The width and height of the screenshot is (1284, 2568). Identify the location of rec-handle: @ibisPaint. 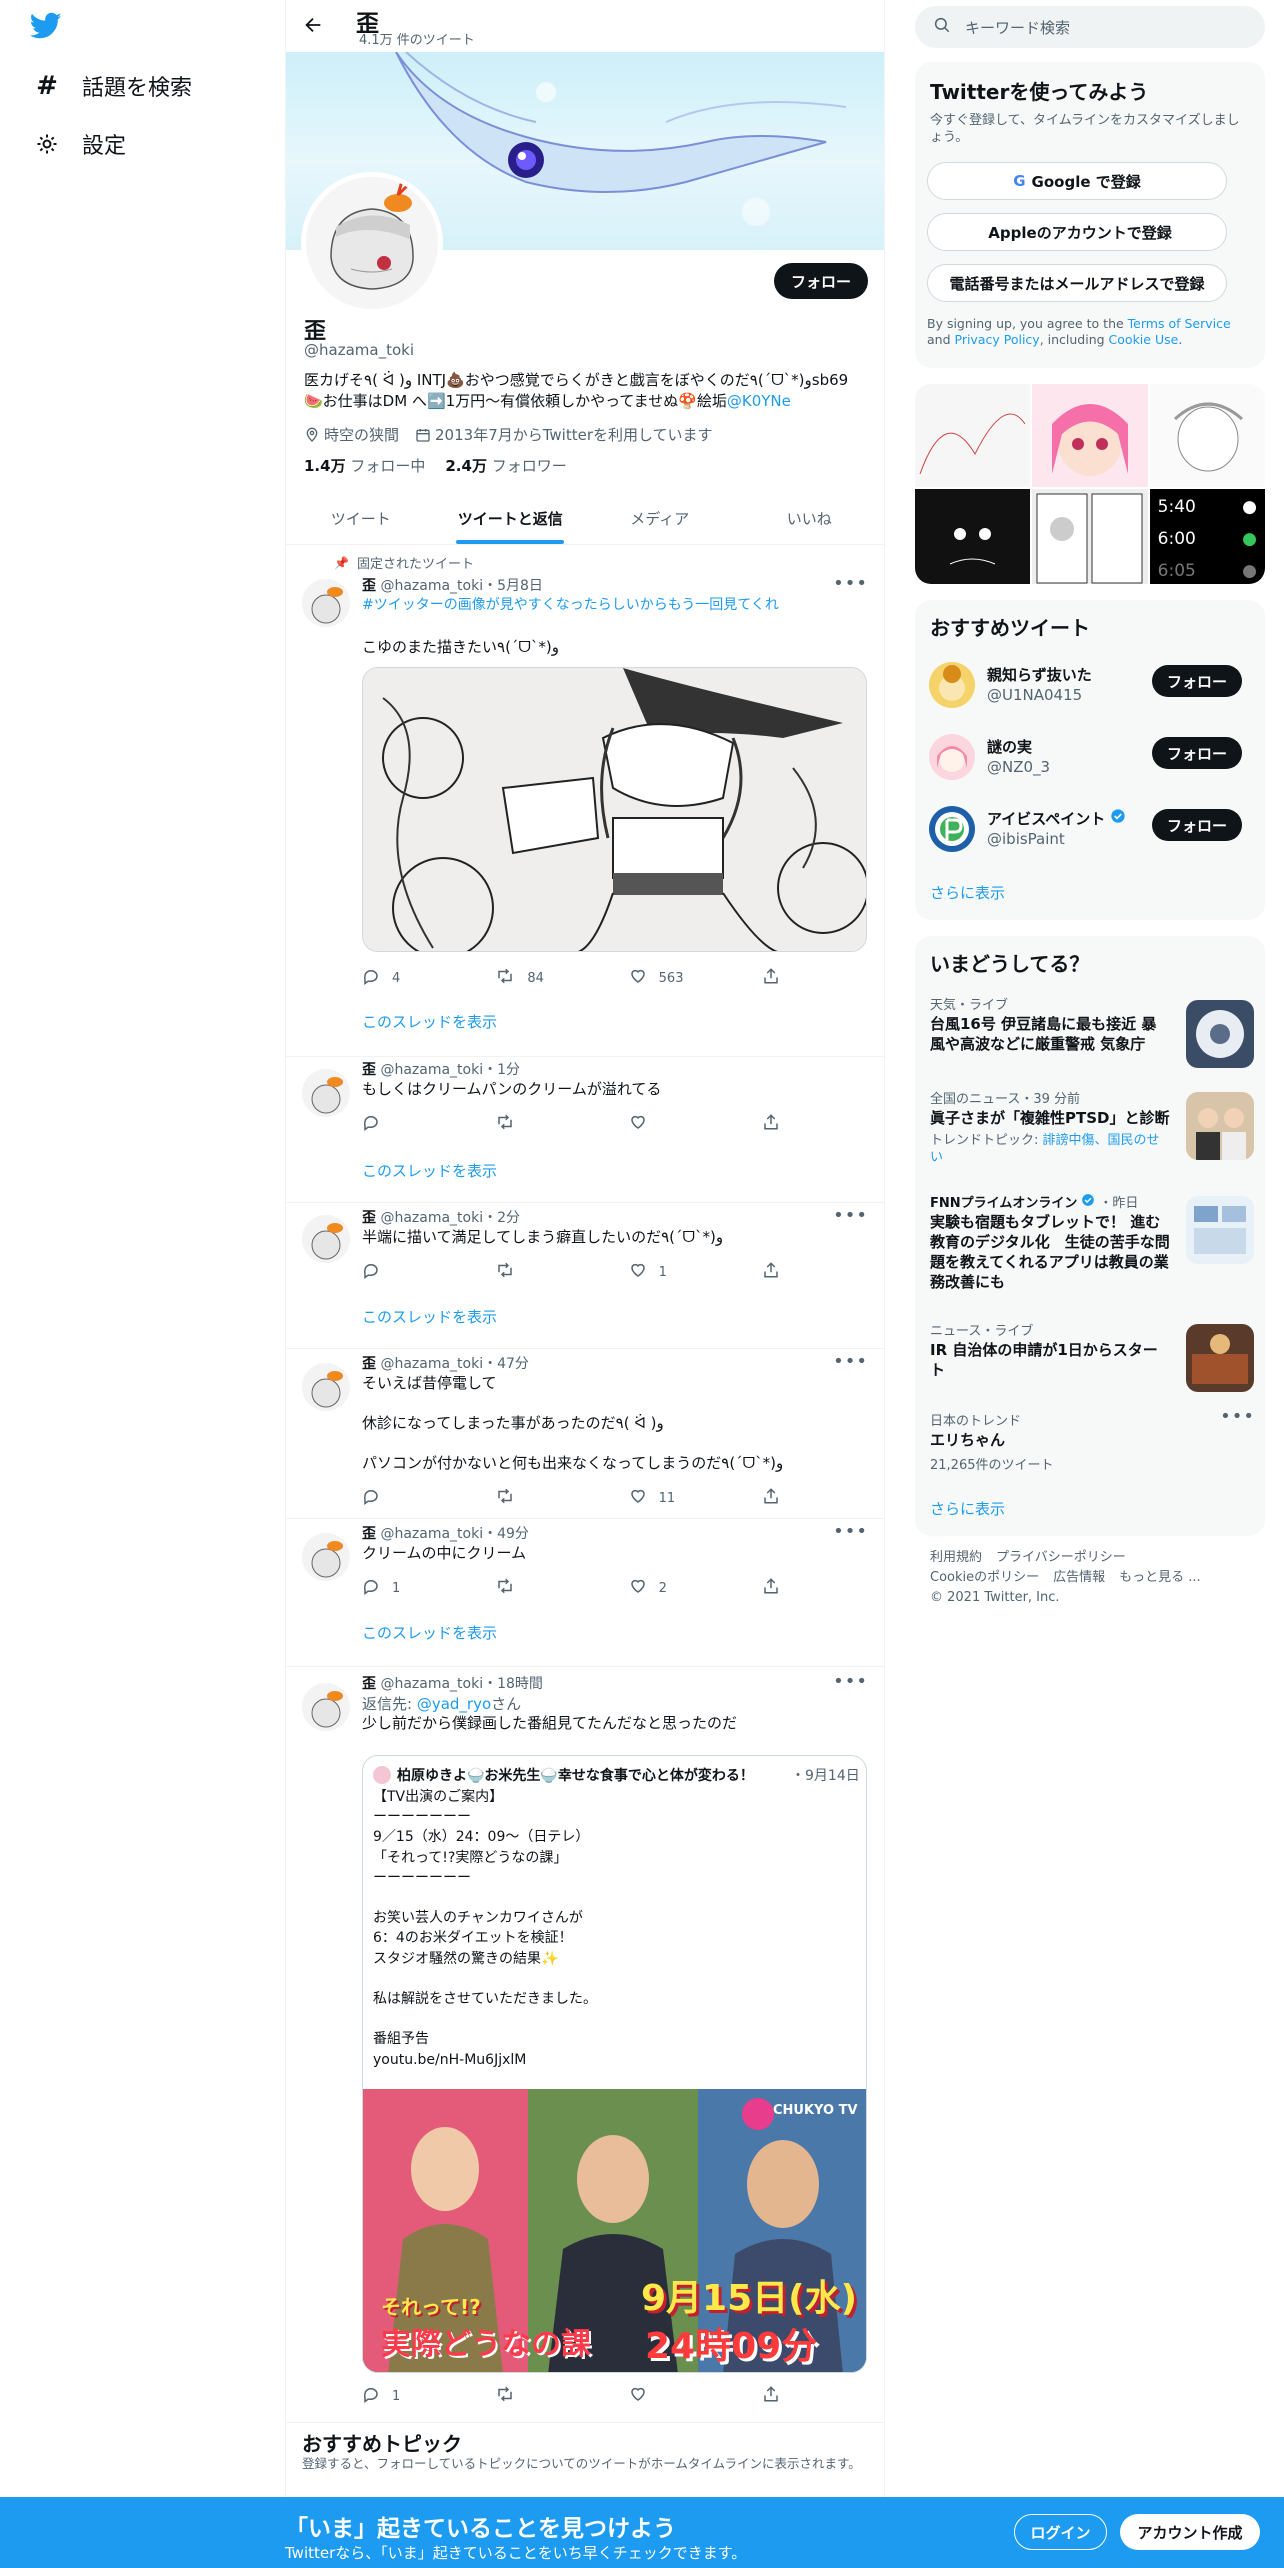
(1026, 839).